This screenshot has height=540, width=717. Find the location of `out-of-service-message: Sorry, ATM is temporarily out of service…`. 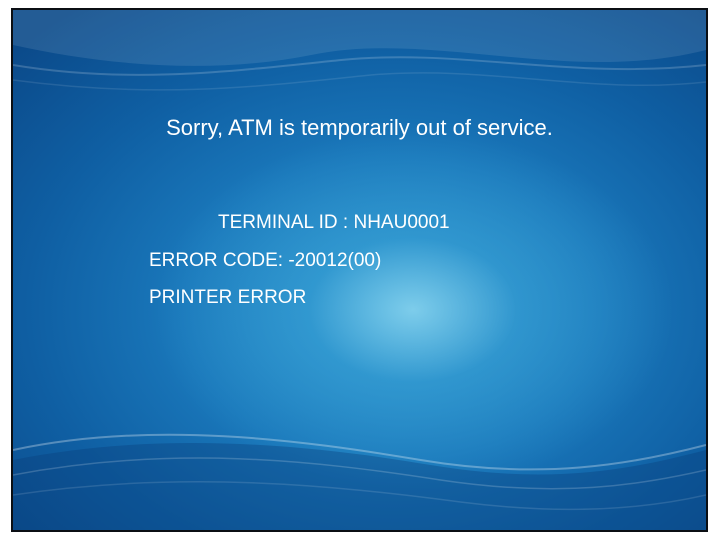

out-of-service-message: Sorry, ATM is temporarily out of service… is located at coordinates (359, 127).